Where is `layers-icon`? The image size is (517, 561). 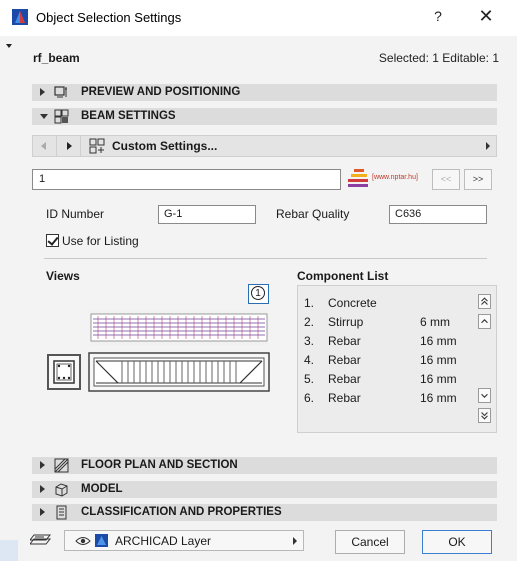 layers-icon is located at coordinates (41, 539).